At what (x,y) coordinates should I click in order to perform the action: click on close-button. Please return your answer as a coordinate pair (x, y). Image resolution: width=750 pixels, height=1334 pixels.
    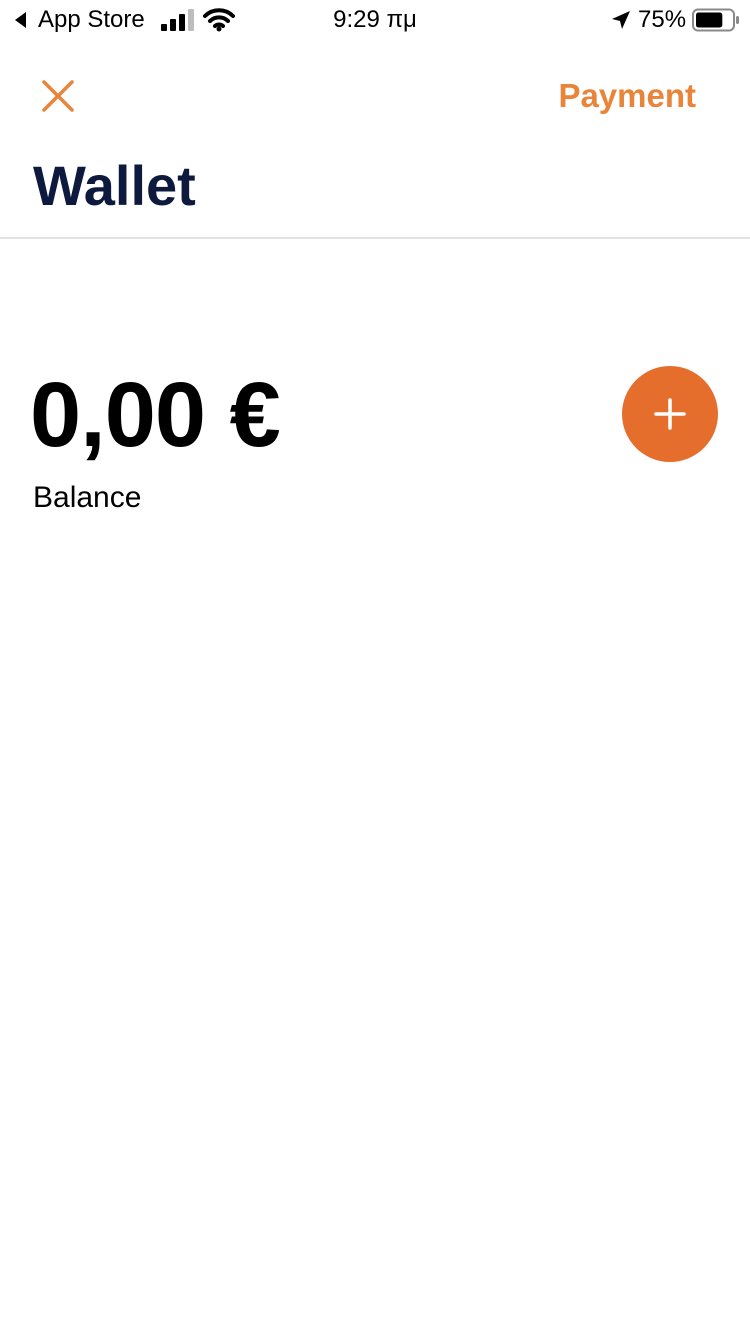
    Looking at the image, I should click on (58, 96).